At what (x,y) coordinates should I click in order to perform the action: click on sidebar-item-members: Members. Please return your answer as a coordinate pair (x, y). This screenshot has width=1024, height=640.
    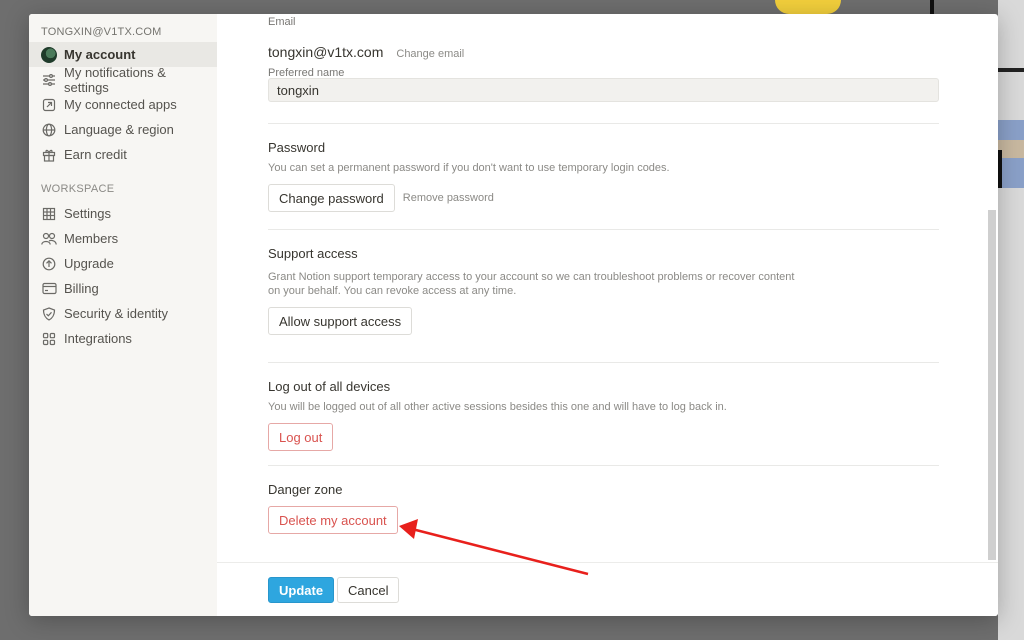
    Looking at the image, I should click on (123, 238).